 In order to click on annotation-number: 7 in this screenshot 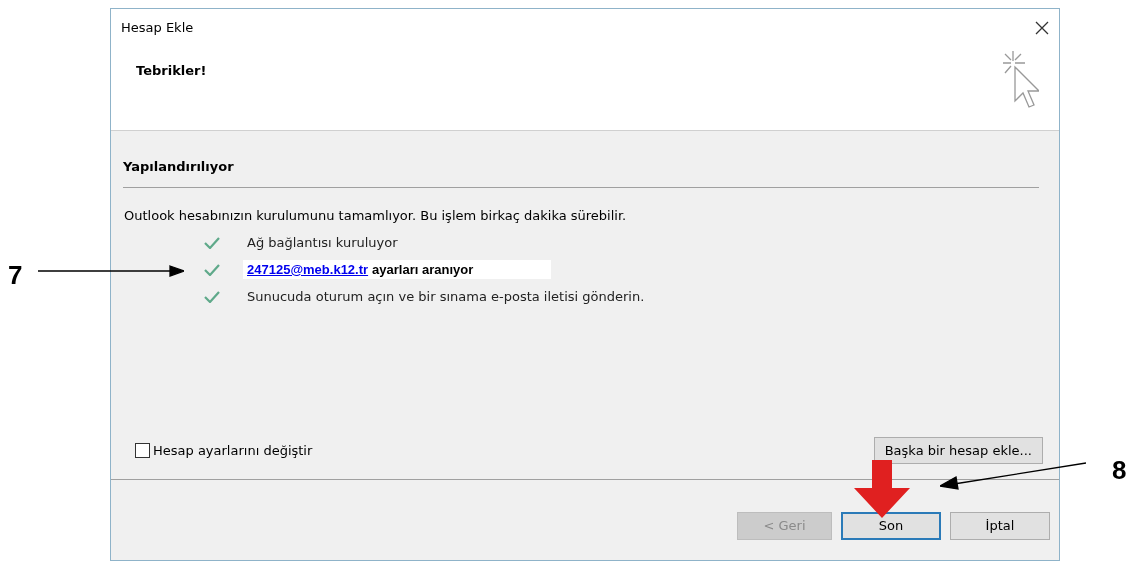, I will do `click(15, 275)`.